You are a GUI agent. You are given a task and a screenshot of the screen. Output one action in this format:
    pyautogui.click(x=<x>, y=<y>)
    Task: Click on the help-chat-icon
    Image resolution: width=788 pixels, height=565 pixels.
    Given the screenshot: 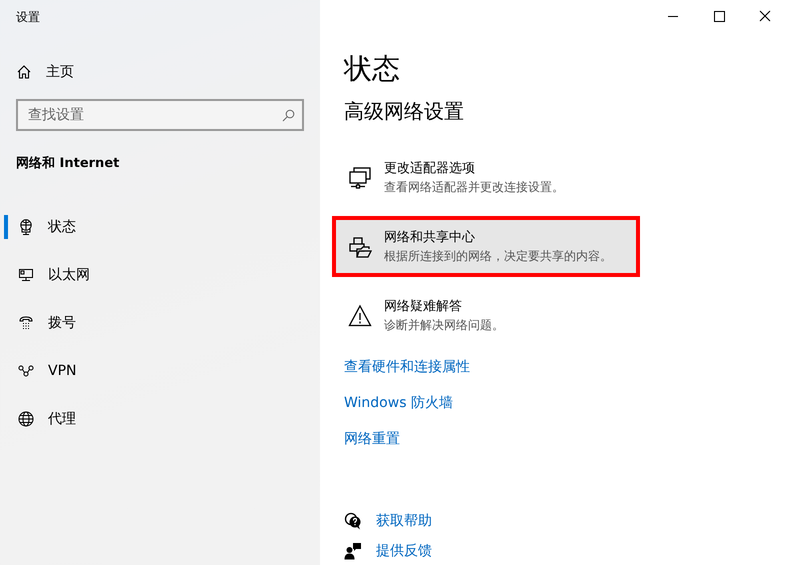 What is the action you would take?
    pyautogui.click(x=353, y=521)
    